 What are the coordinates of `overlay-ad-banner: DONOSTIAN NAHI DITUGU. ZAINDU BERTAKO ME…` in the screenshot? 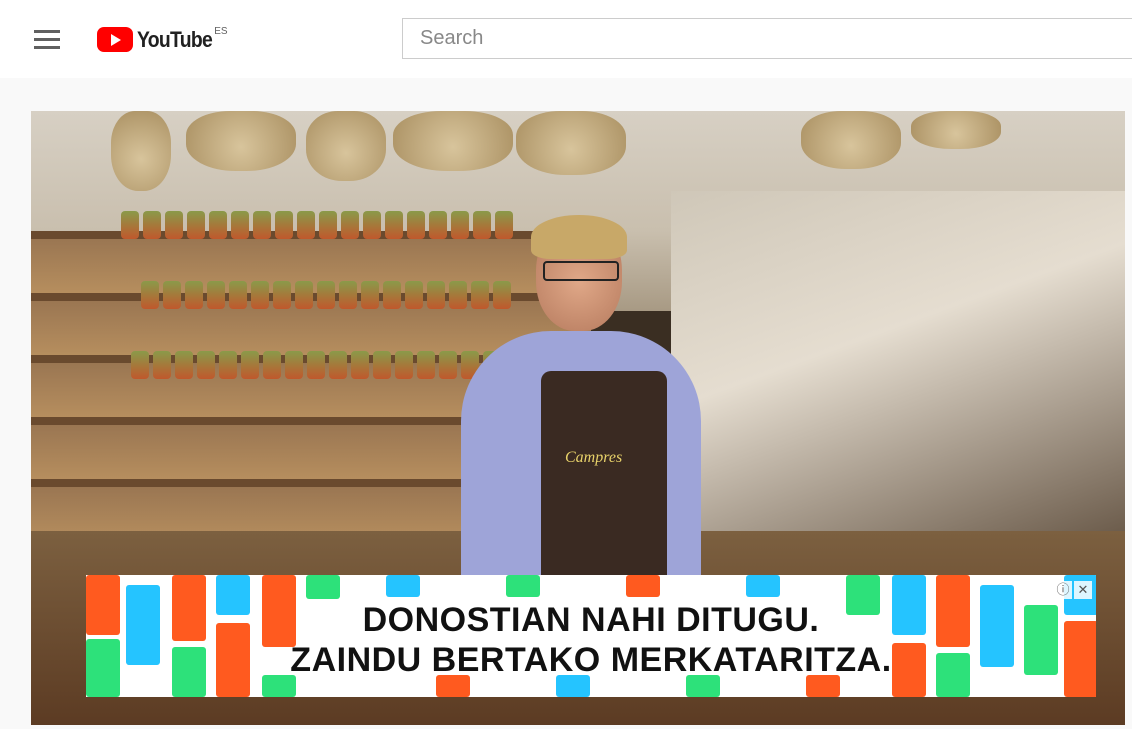 It's located at (591, 636).